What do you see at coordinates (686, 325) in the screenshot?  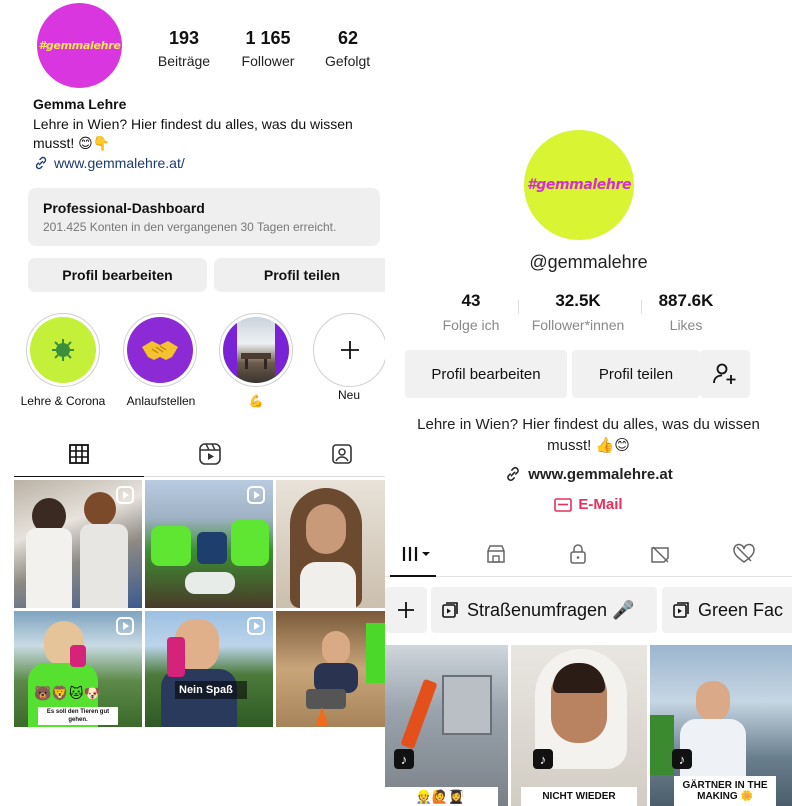 I see `stat-likes-label: Likes` at bounding box center [686, 325].